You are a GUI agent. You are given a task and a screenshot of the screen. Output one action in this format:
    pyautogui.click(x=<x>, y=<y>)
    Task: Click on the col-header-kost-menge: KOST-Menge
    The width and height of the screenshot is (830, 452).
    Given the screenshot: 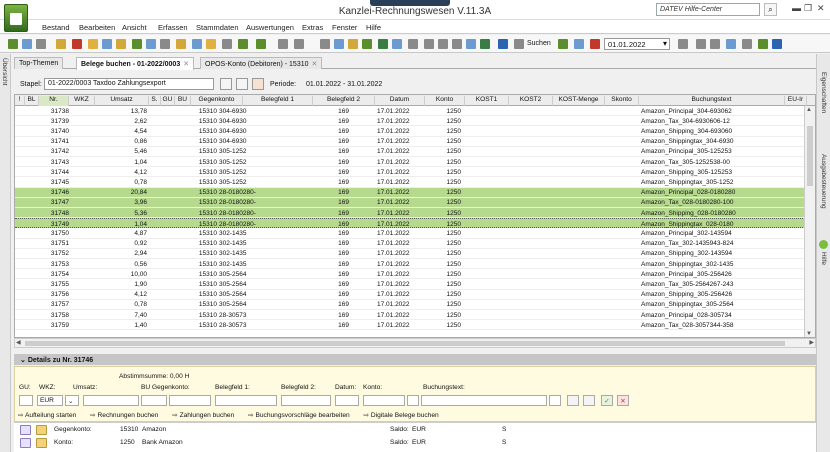 What is the action you would take?
    pyautogui.click(x=579, y=101)
    